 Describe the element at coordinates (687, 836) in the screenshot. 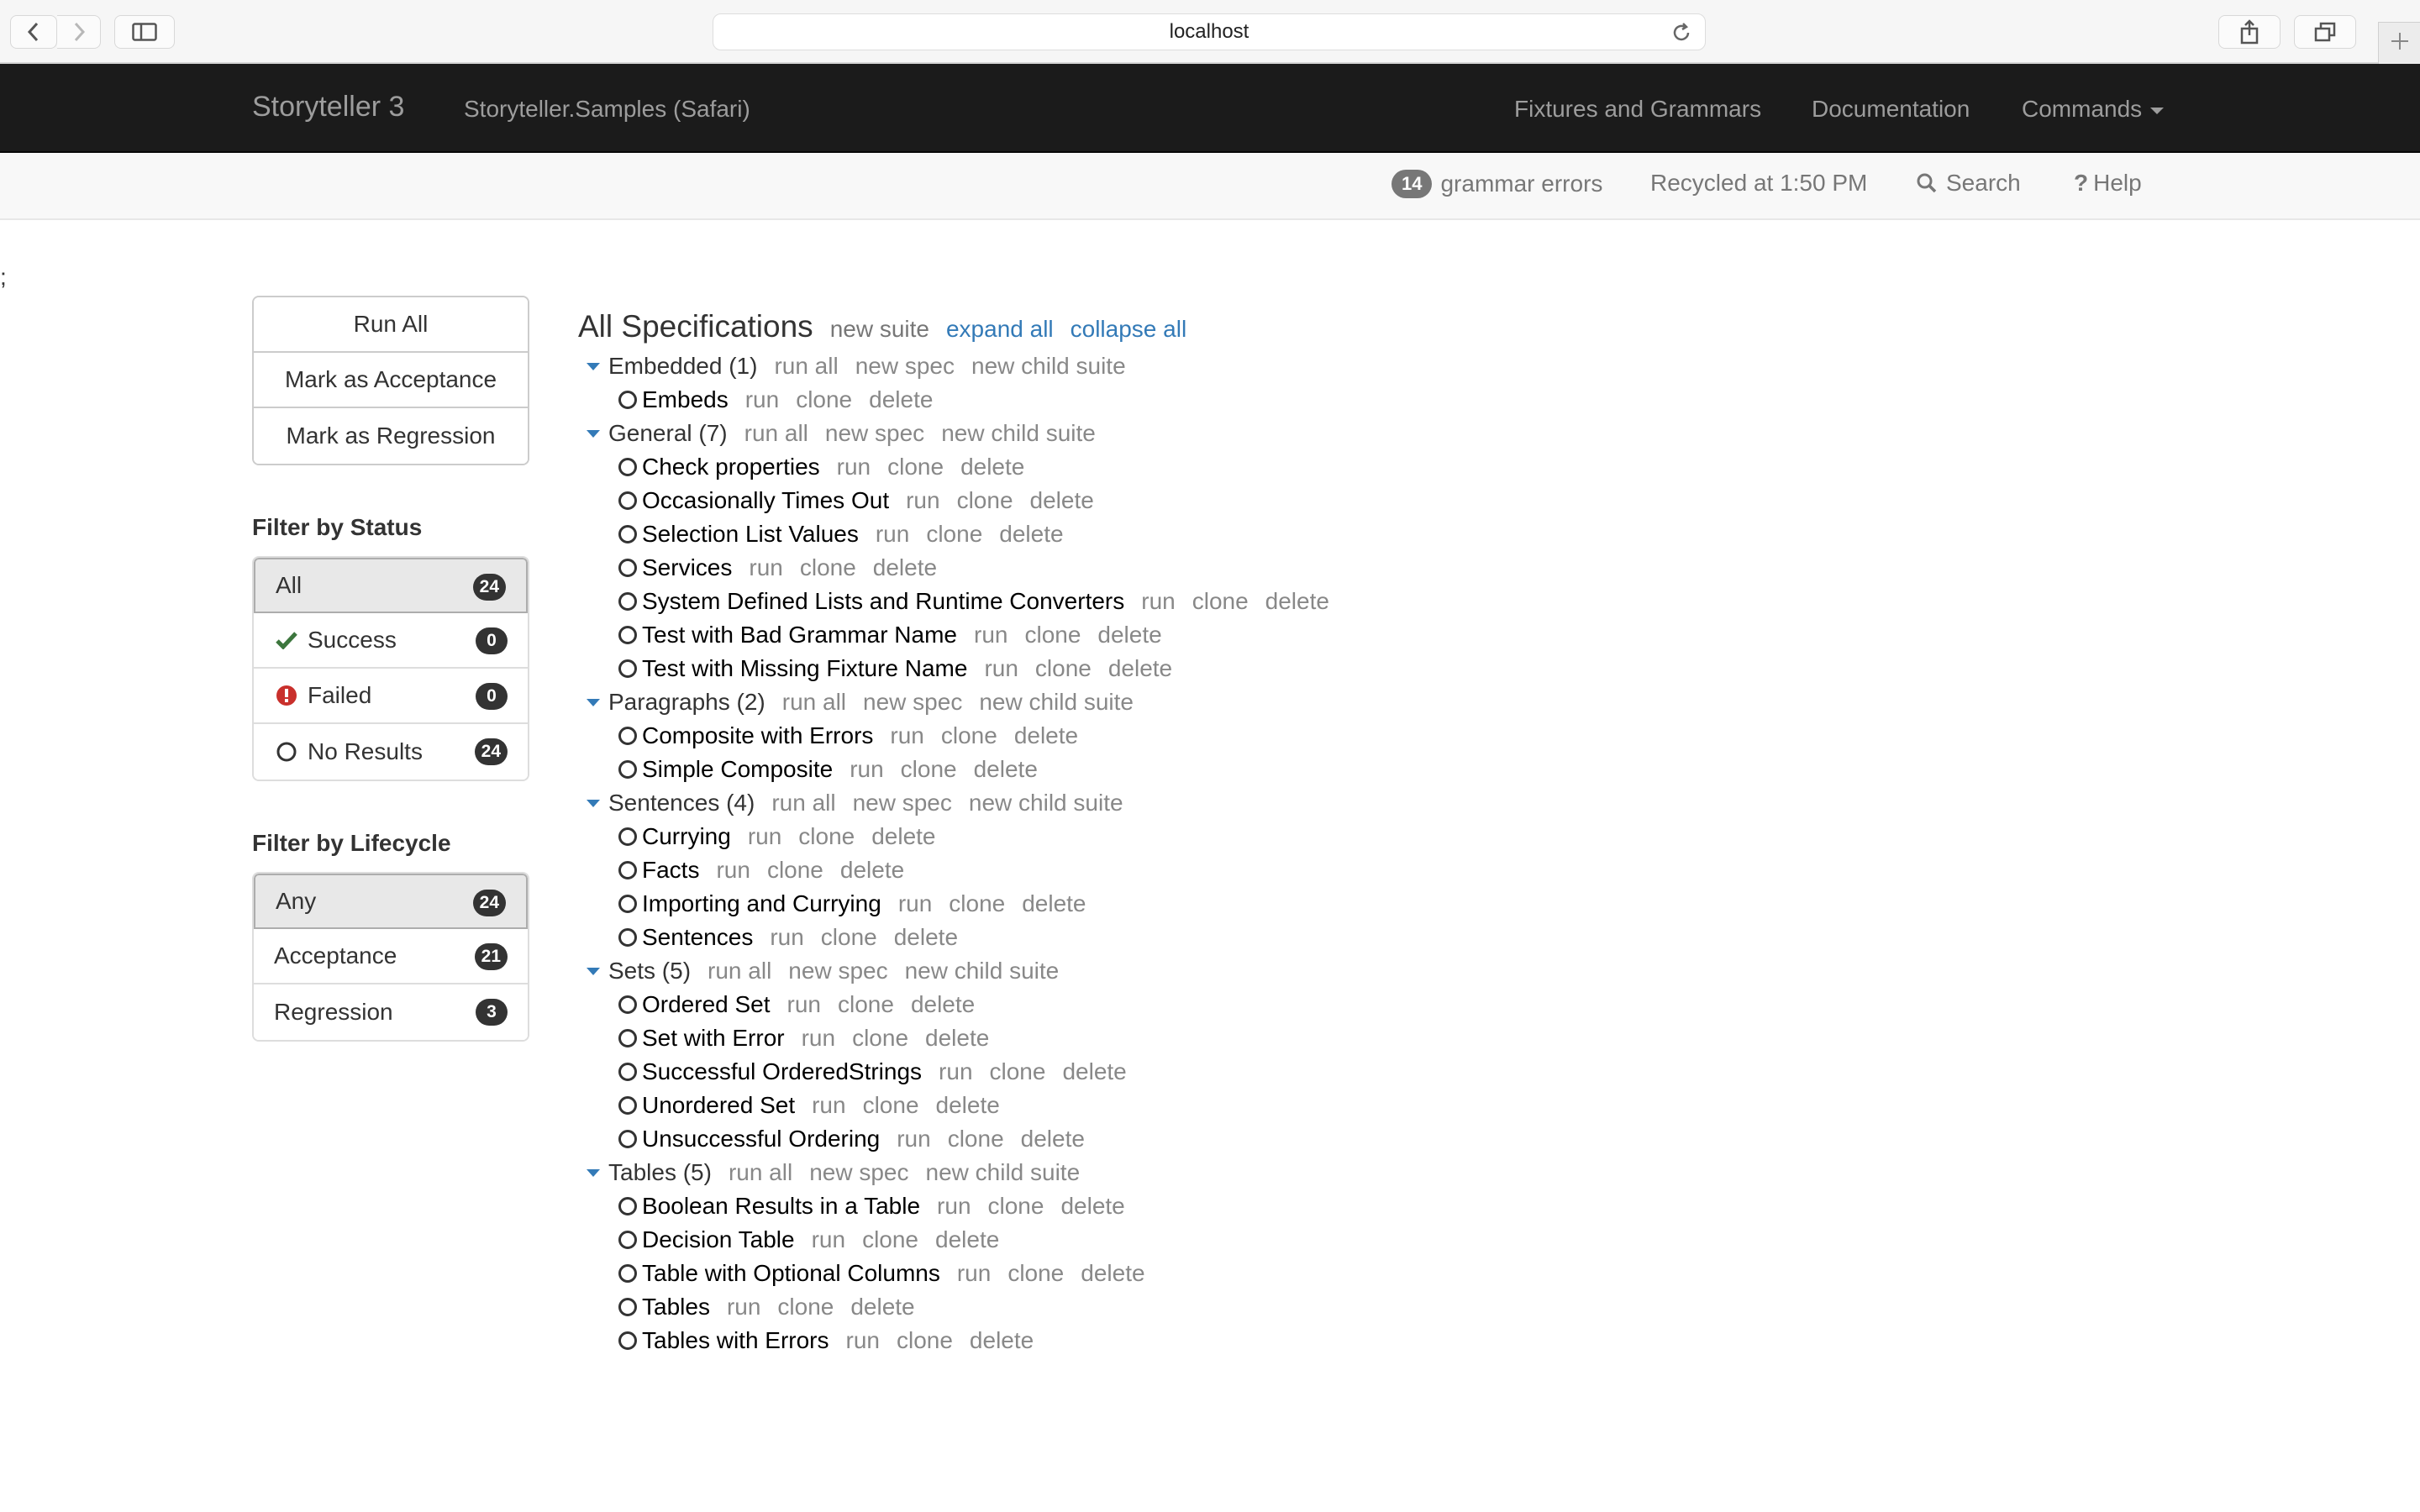

I see `spec-name: Currying` at that location.